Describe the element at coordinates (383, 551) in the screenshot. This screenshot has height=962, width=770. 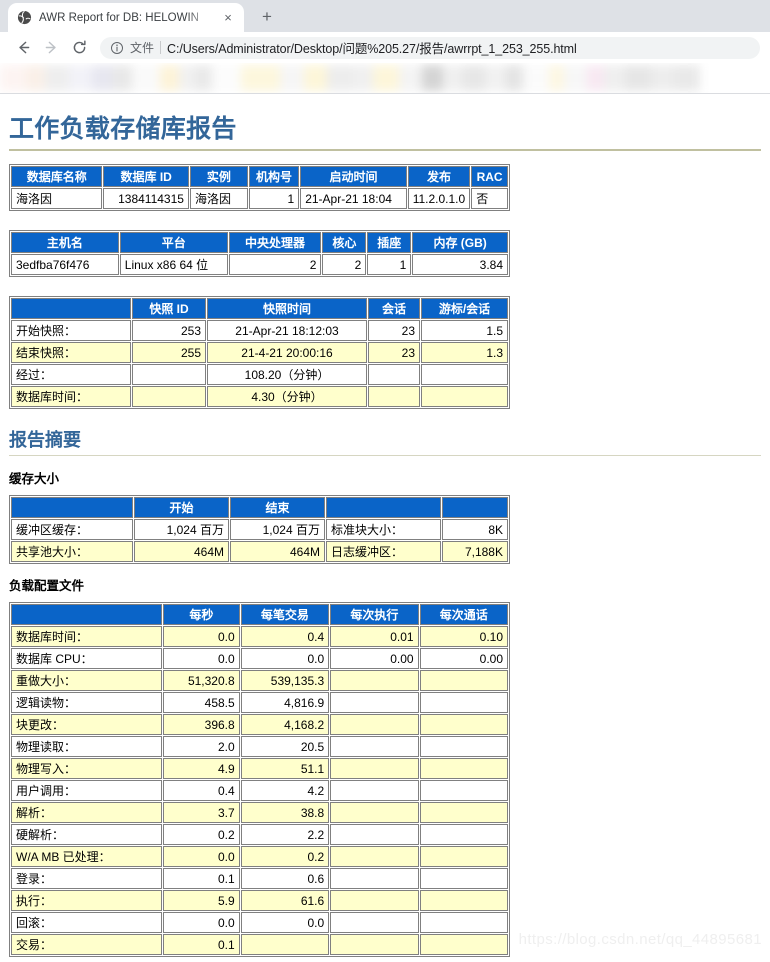
I see `row-label-2: 日志缓冲区：` at that location.